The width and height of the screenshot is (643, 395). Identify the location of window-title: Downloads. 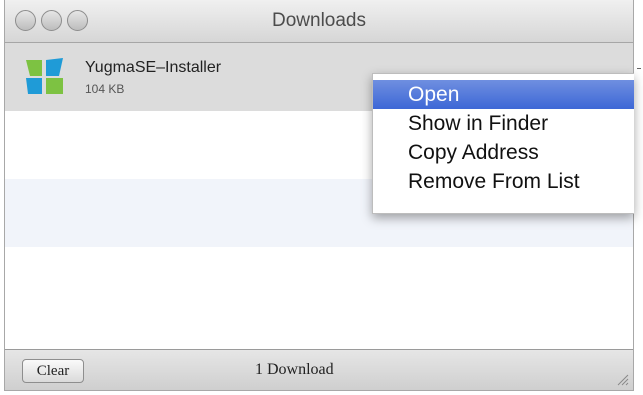
(319, 20).